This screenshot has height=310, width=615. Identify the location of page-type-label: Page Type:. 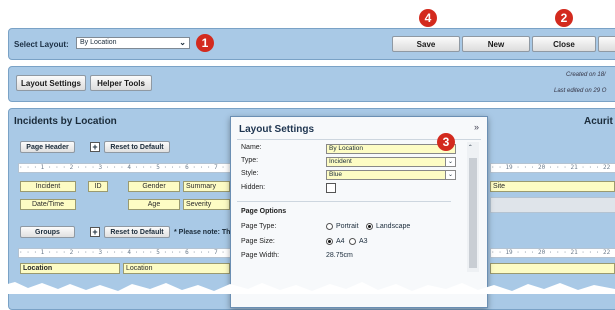
(259, 226).